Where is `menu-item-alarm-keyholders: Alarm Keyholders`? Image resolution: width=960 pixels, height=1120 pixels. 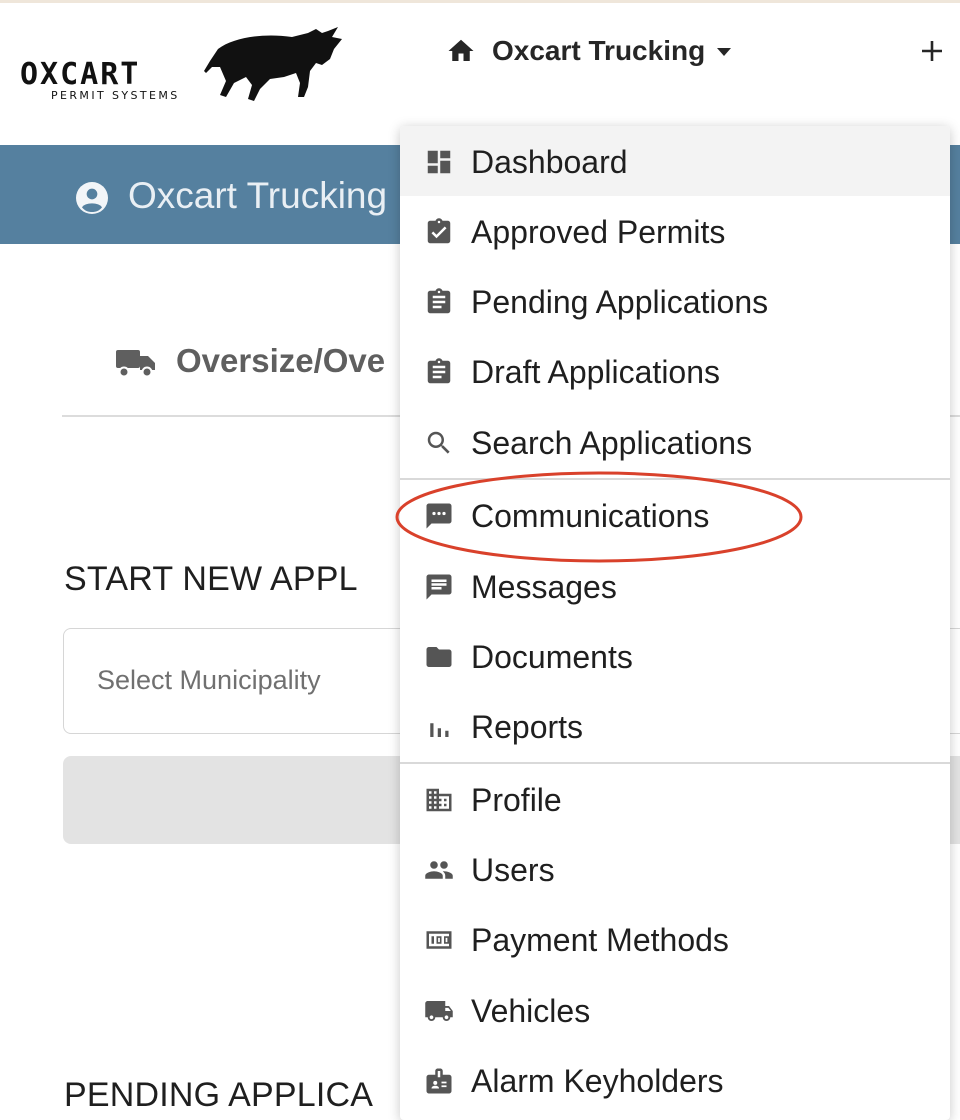 menu-item-alarm-keyholders: Alarm Keyholders is located at coordinates (675, 1080).